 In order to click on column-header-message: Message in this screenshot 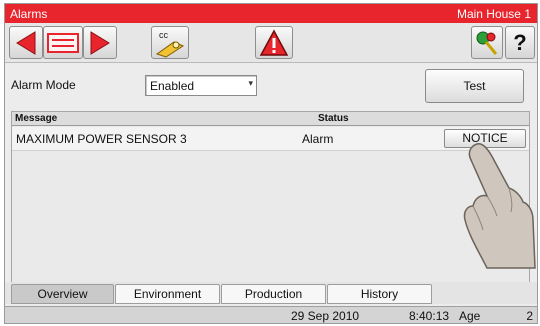, I will do `click(36, 118)`.